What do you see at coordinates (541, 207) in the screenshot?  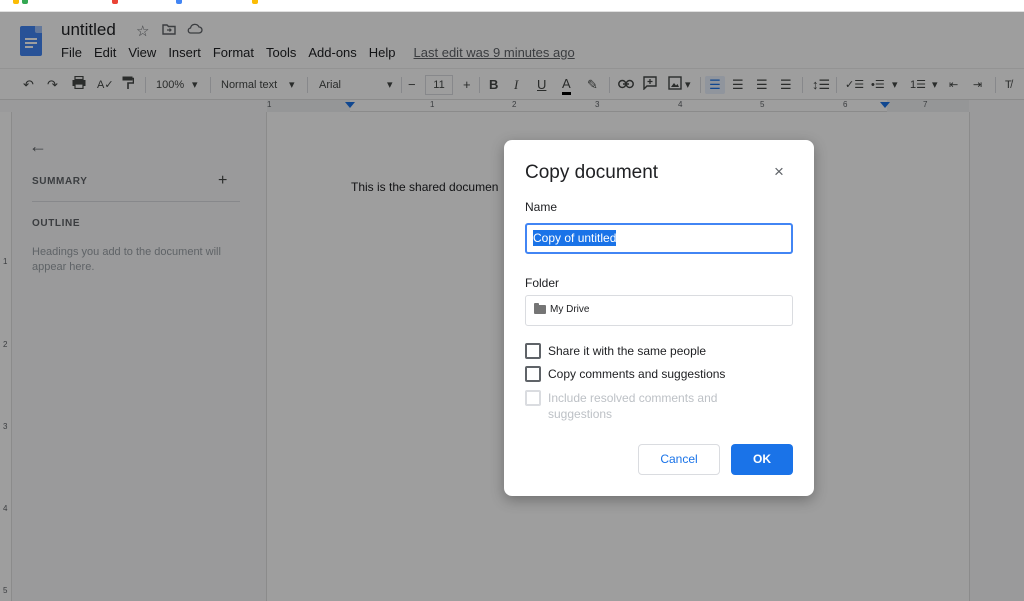 I see `name-label: Name` at bounding box center [541, 207].